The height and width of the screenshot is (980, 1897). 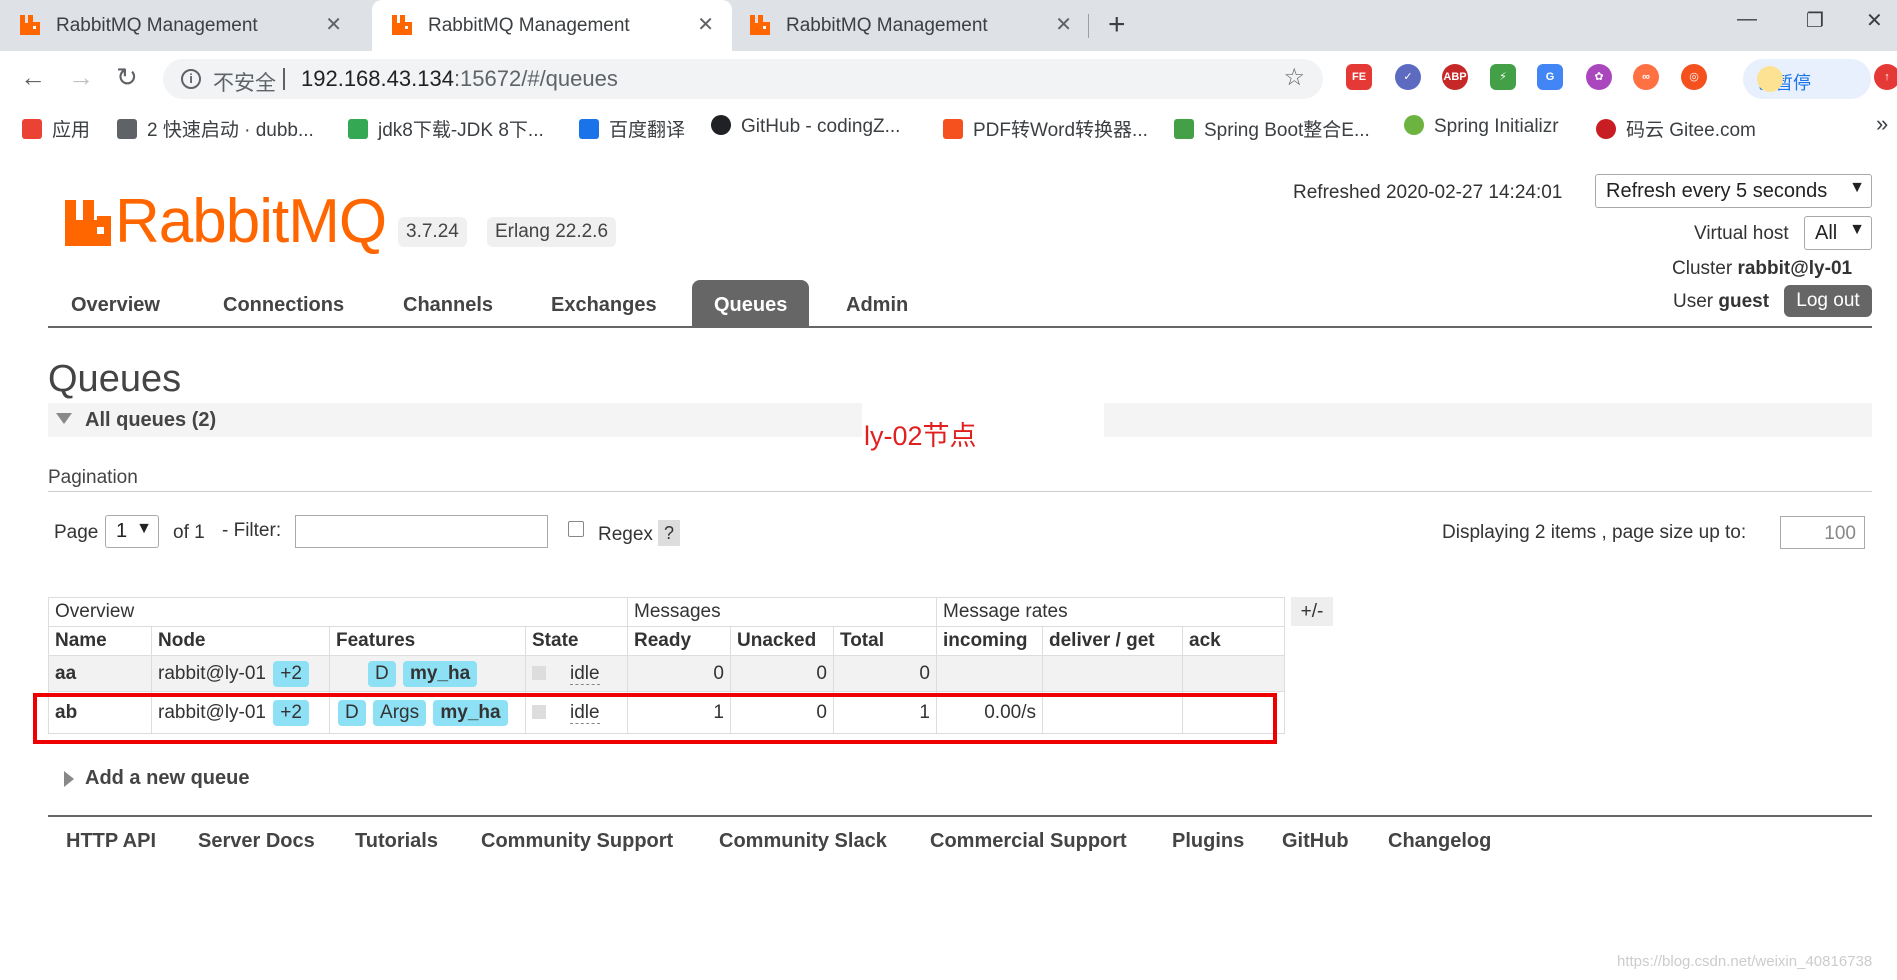 What do you see at coordinates (552, 25) in the screenshot?
I see `browser-tab-active: RabbitMQ Management ✕` at bounding box center [552, 25].